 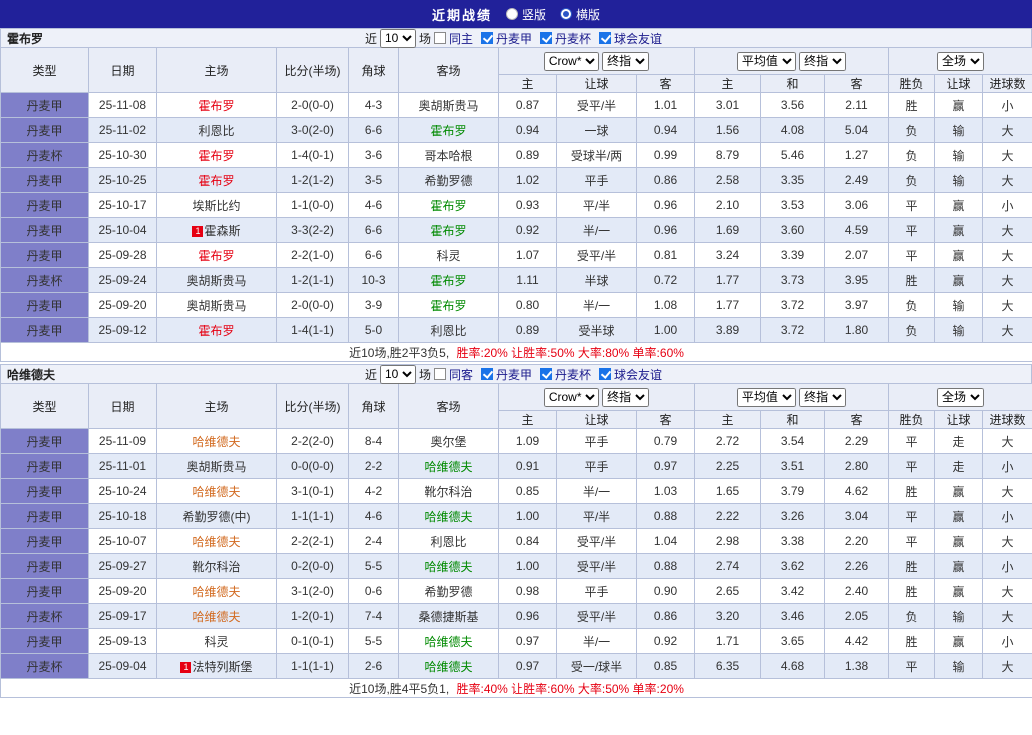 I want to click on home-team-name: 利恩比, so click(x=216, y=131).